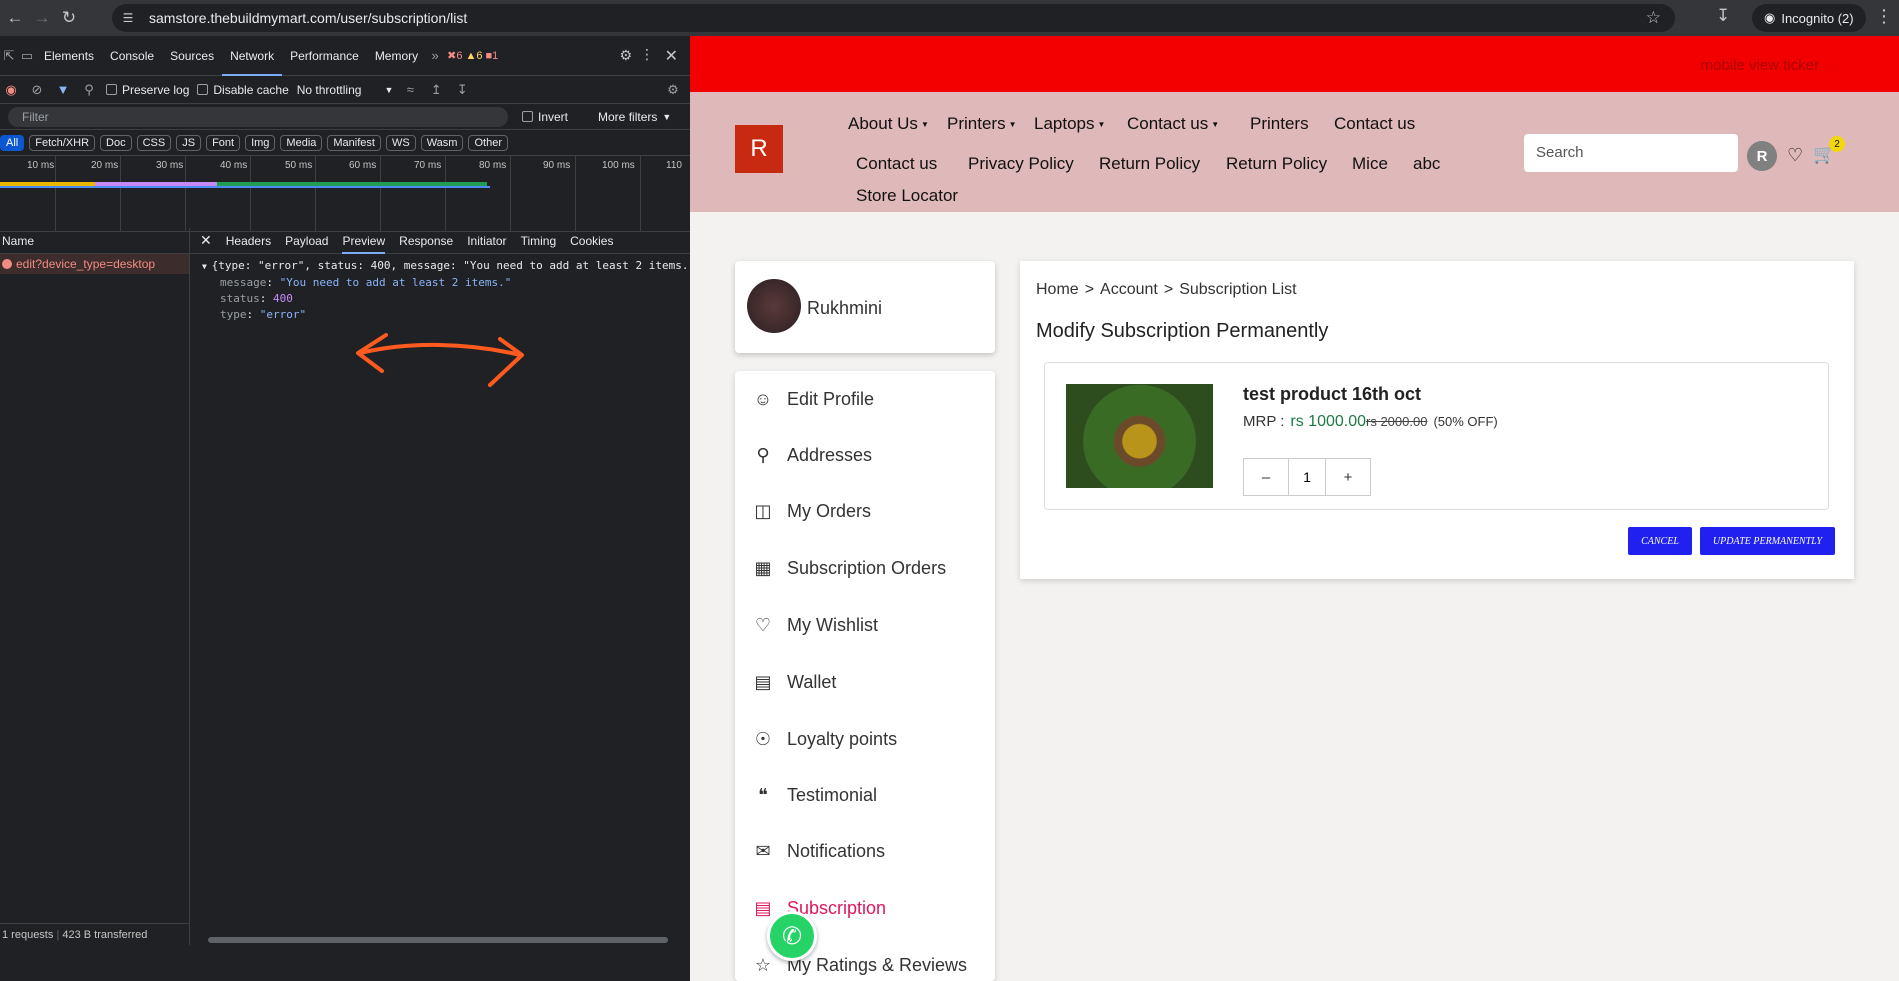 This screenshot has height=981, width=1899. What do you see at coordinates (811, 511) in the screenshot?
I see `menu-my-orders: ◫ My Orders` at bounding box center [811, 511].